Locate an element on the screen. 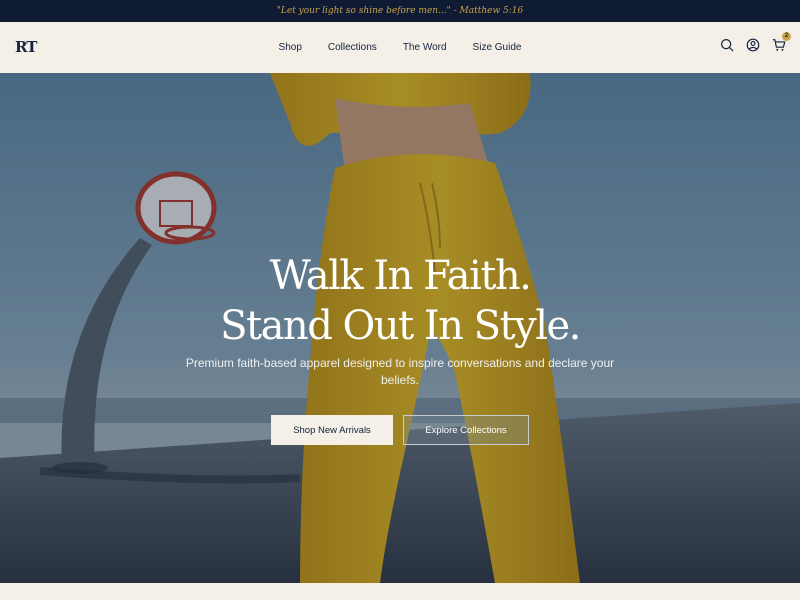 This screenshot has width=800, height=600. main-nav: Shop Collections The Word Size Guide is located at coordinates (400, 47).